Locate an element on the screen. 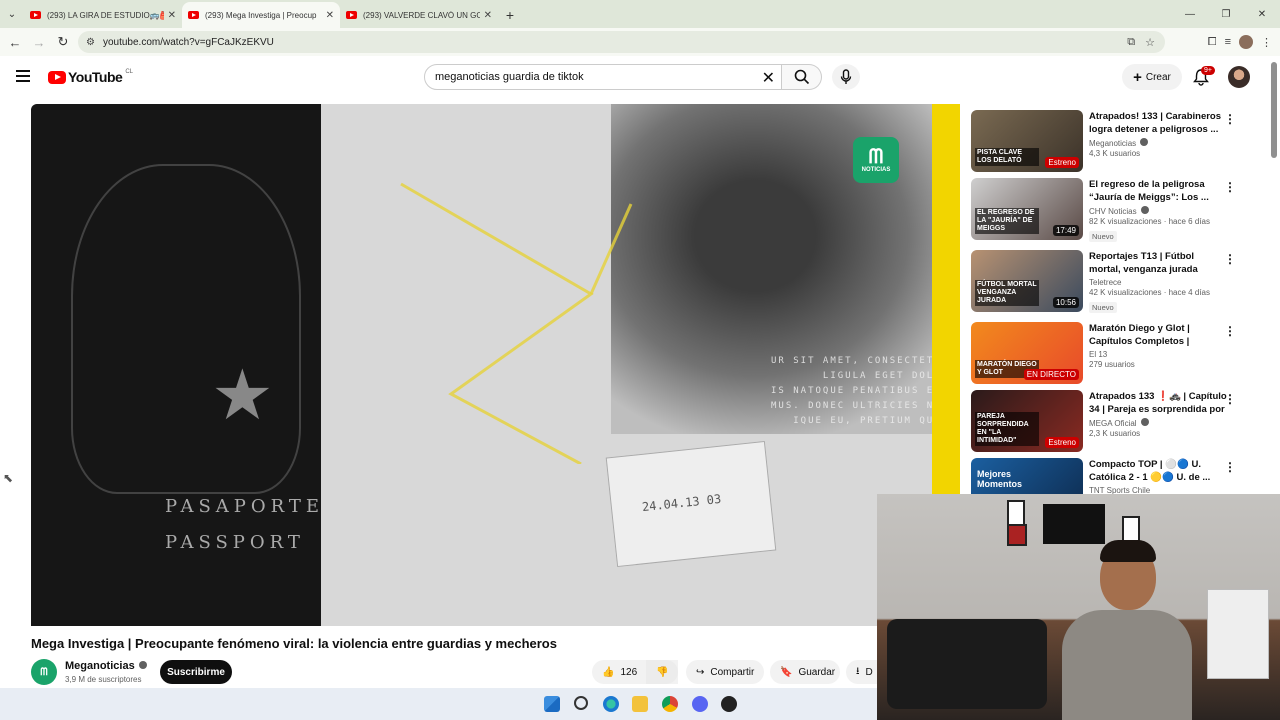 The image size is (1280, 720). recommendation-stats: 42 K visualizaciones · hace 4 días is located at coordinates (1149, 292).